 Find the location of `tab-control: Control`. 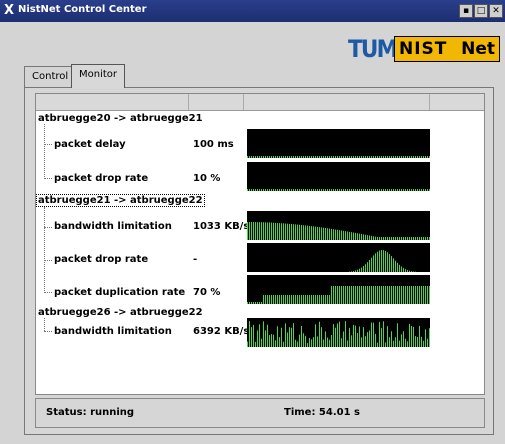

tab-control: Control is located at coordinates (48, 77).